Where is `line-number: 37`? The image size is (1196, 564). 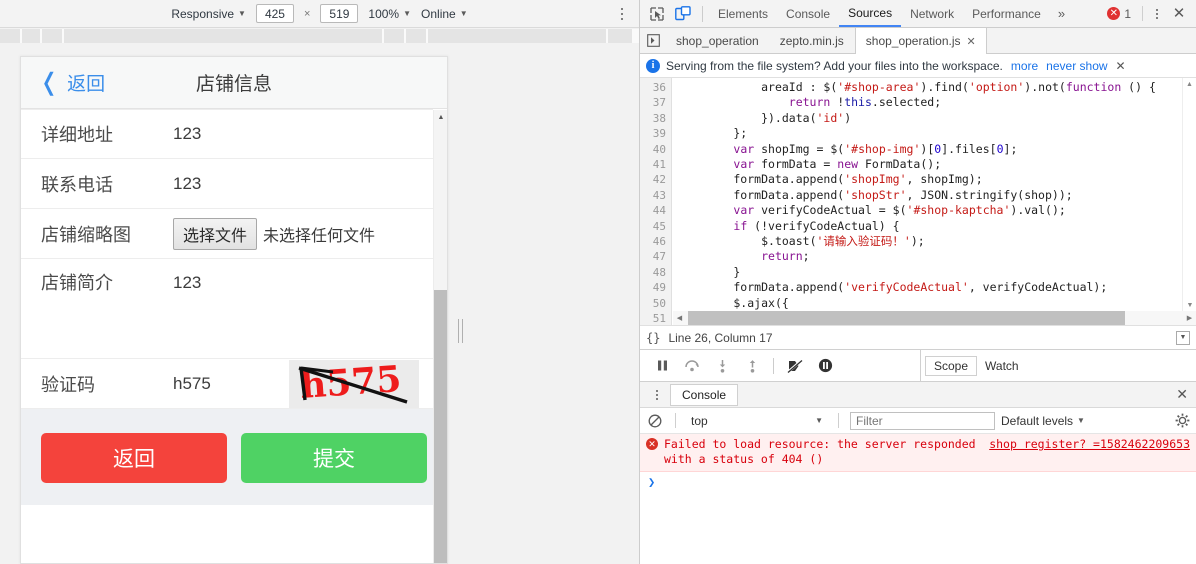
line-number: 37 is located at coordinates (653, 102).